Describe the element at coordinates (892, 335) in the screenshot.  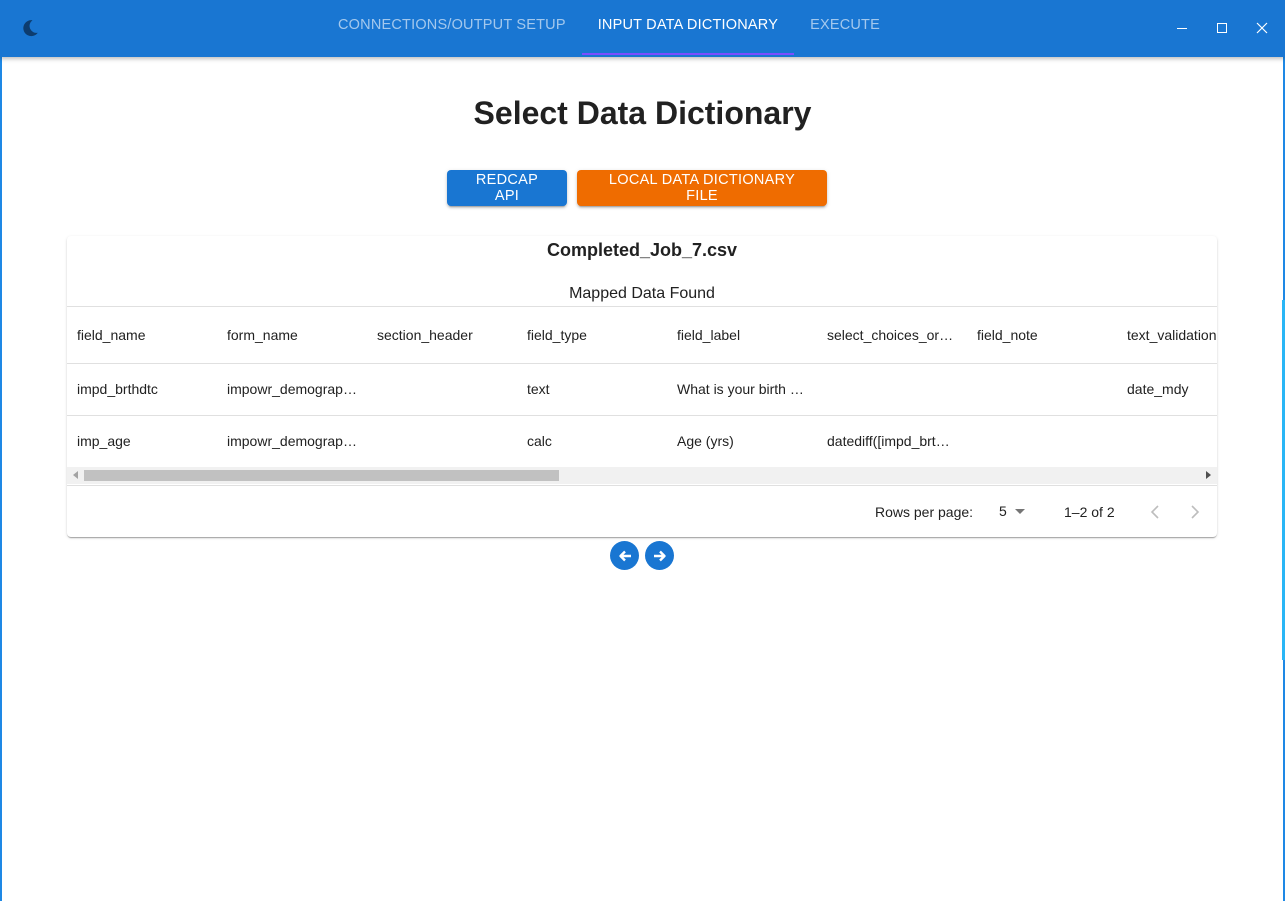
I see `column-header: select_choices_or_calculations` at that location.